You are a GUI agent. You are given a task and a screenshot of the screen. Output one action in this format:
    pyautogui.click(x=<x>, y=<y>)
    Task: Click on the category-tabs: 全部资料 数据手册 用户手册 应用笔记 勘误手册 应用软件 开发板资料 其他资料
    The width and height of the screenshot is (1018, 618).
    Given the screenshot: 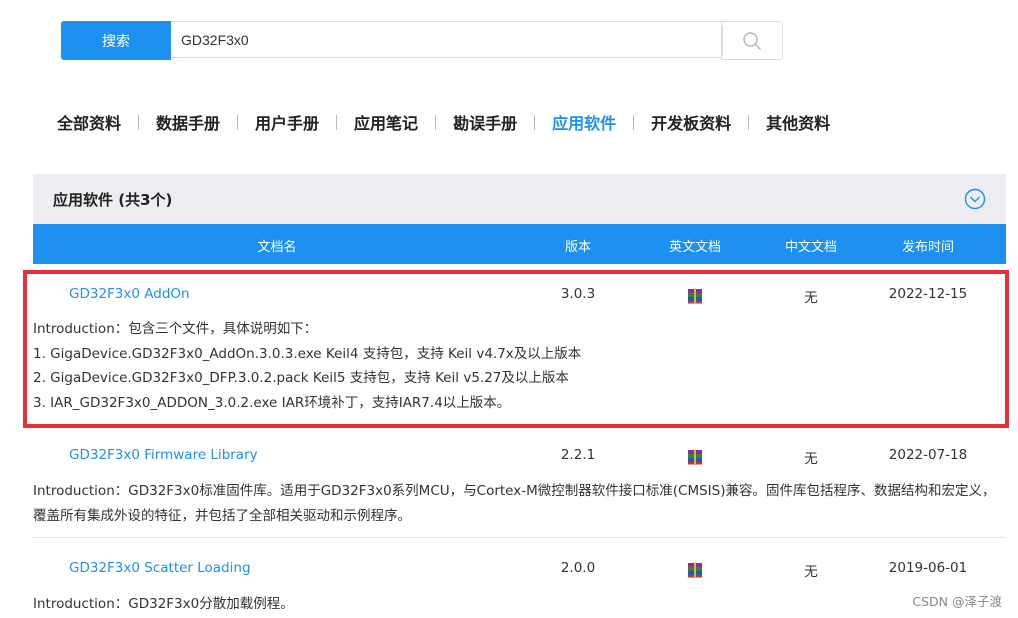 What is the action you would take?
    pyautogui.click(x=443, y=122)
    